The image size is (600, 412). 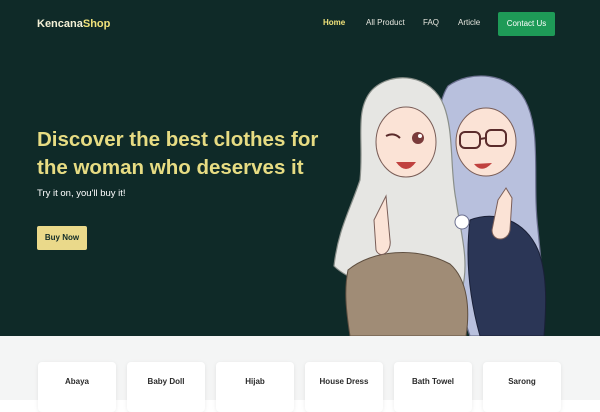 I want to click on nav-link-home: Home, so click(x=334, y=22).